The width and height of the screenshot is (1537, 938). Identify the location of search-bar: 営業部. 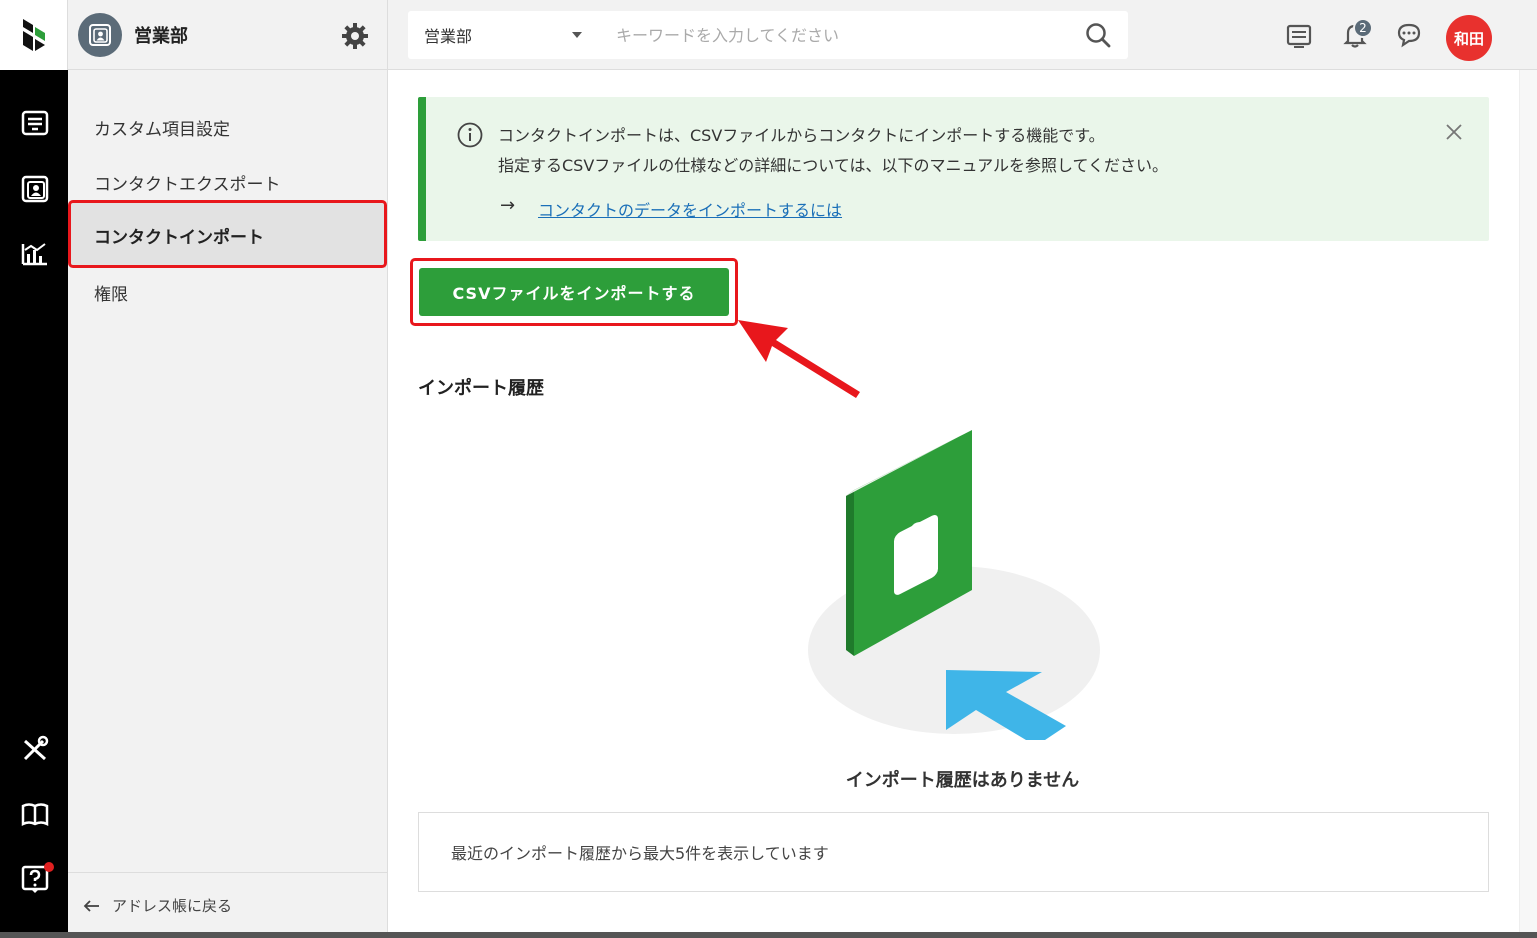
(768, 35).